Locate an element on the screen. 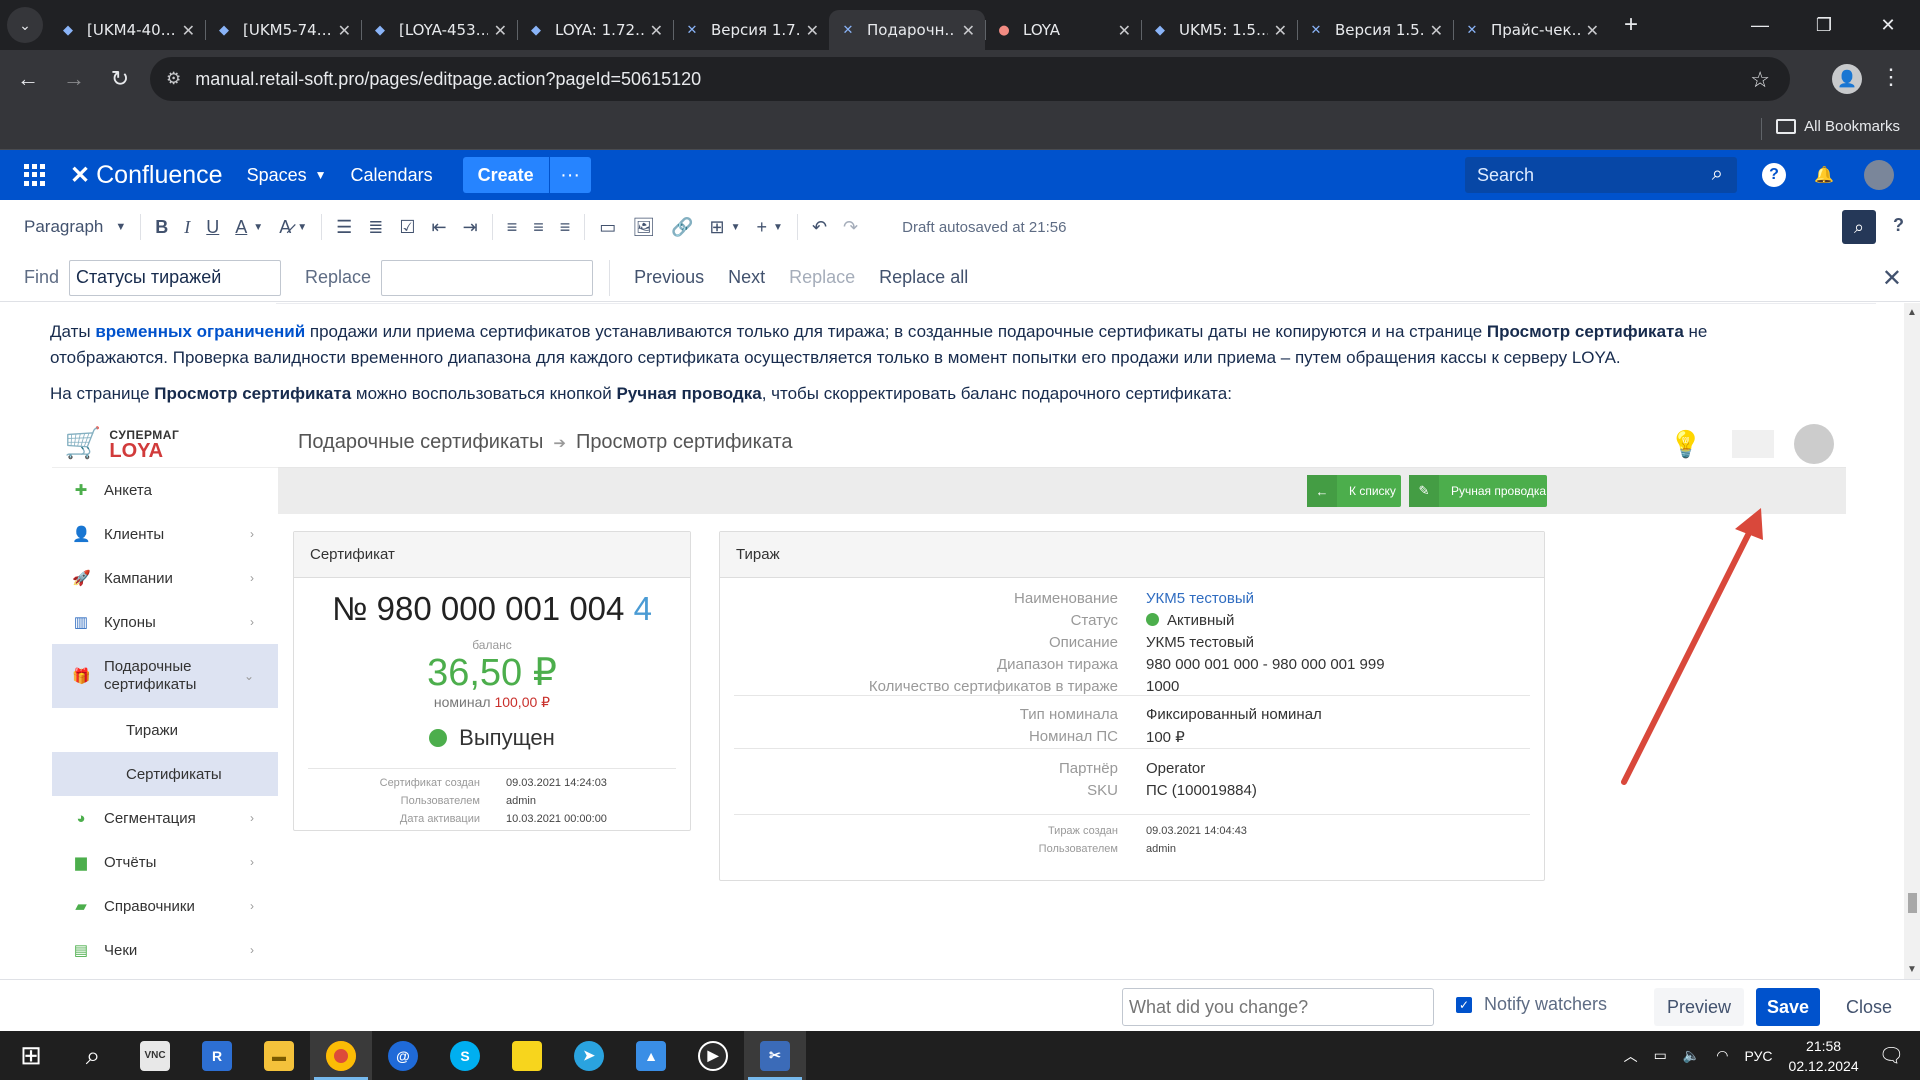  thunderbird-icon: @ is located at coordinates (403, 1055).